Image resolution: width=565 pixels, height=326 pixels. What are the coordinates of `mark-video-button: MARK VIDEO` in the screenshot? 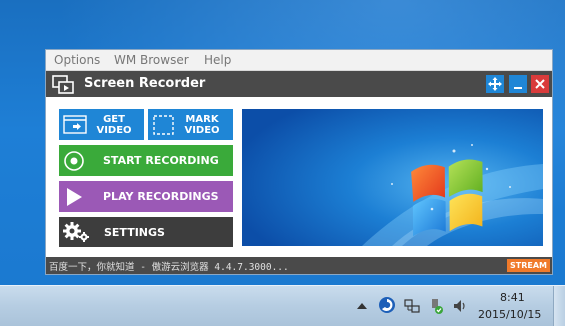 It's located at (190, 124).